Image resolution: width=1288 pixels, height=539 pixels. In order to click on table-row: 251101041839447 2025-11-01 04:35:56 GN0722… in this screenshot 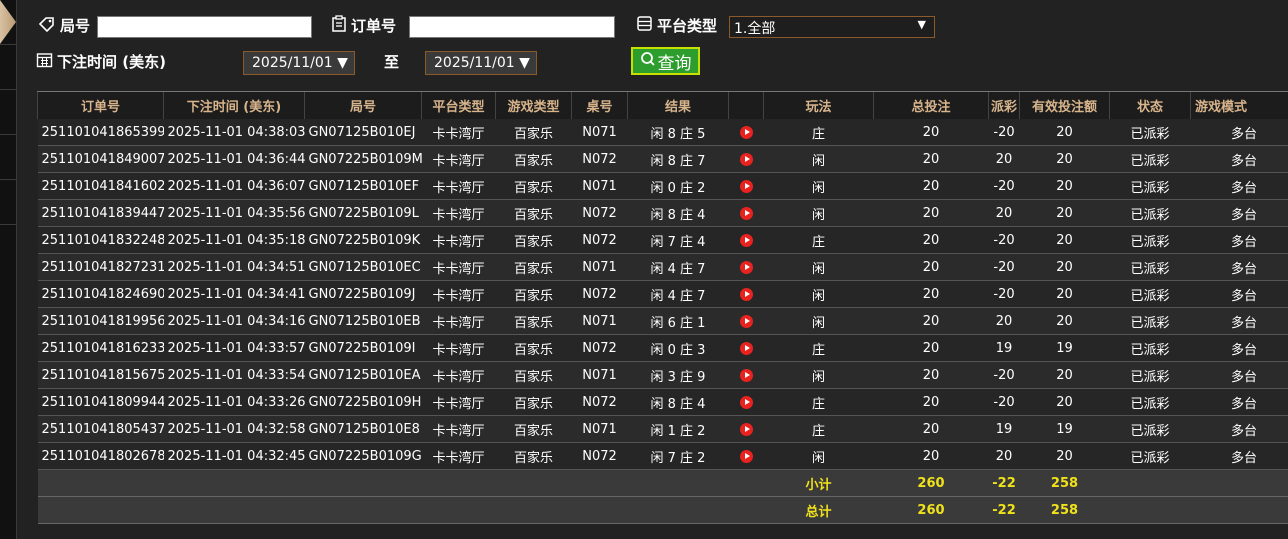, I will do `click(662, 213)`.